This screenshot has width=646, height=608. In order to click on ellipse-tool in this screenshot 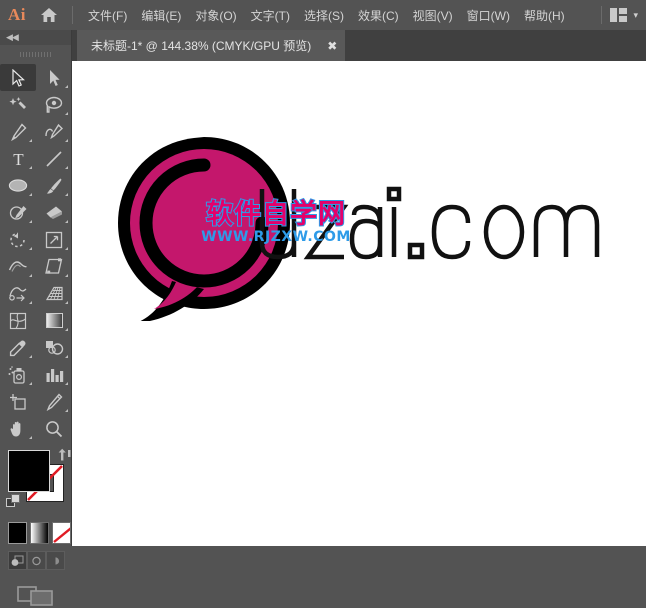, I will do `click(18, 185)`.